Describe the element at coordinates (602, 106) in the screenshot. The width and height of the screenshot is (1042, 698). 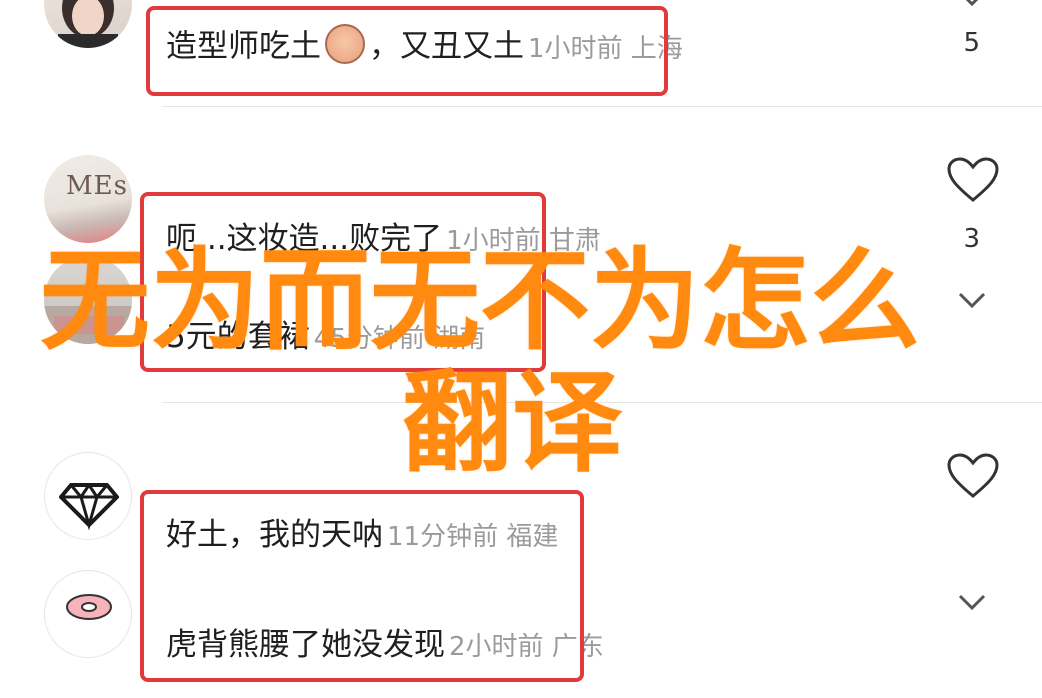
I see `divider` at that location.